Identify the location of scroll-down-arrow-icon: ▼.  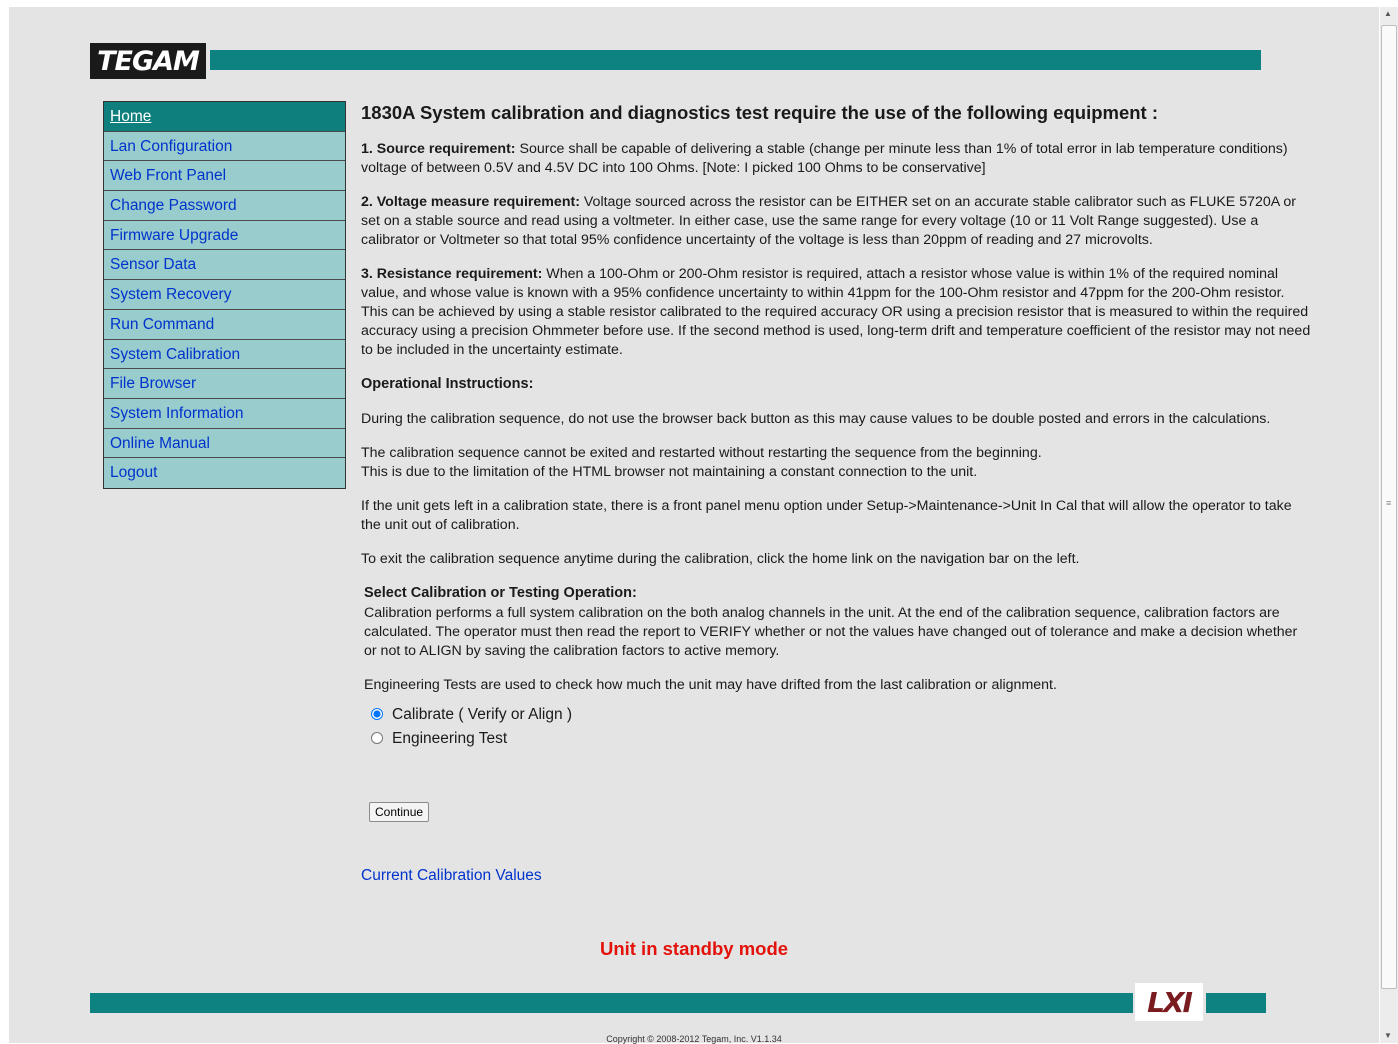
(1388, 1036).